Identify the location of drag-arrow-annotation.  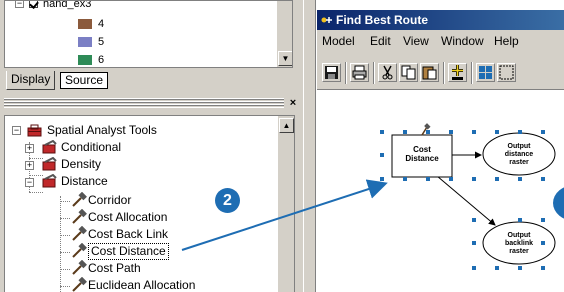
(284, 215).